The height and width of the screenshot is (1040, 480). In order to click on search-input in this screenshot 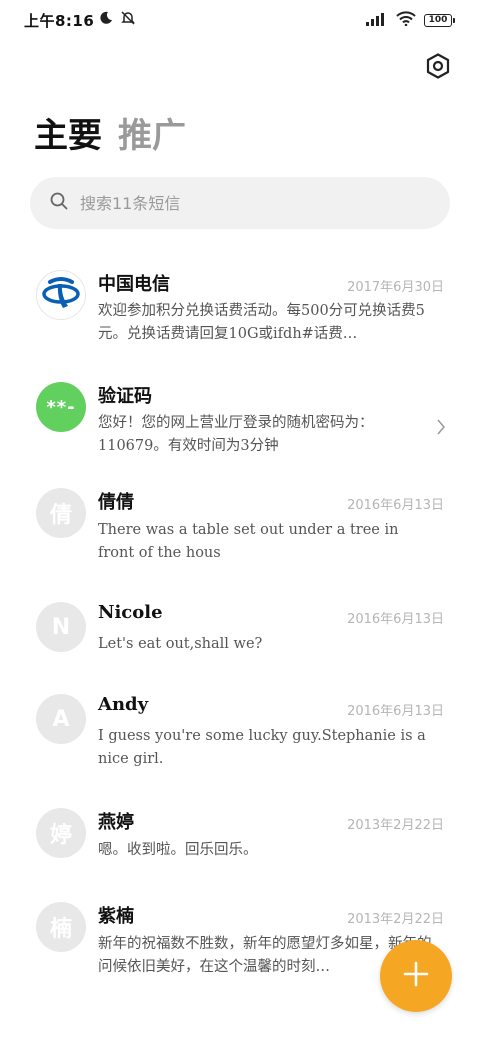, I will do `click(250, 203)`.